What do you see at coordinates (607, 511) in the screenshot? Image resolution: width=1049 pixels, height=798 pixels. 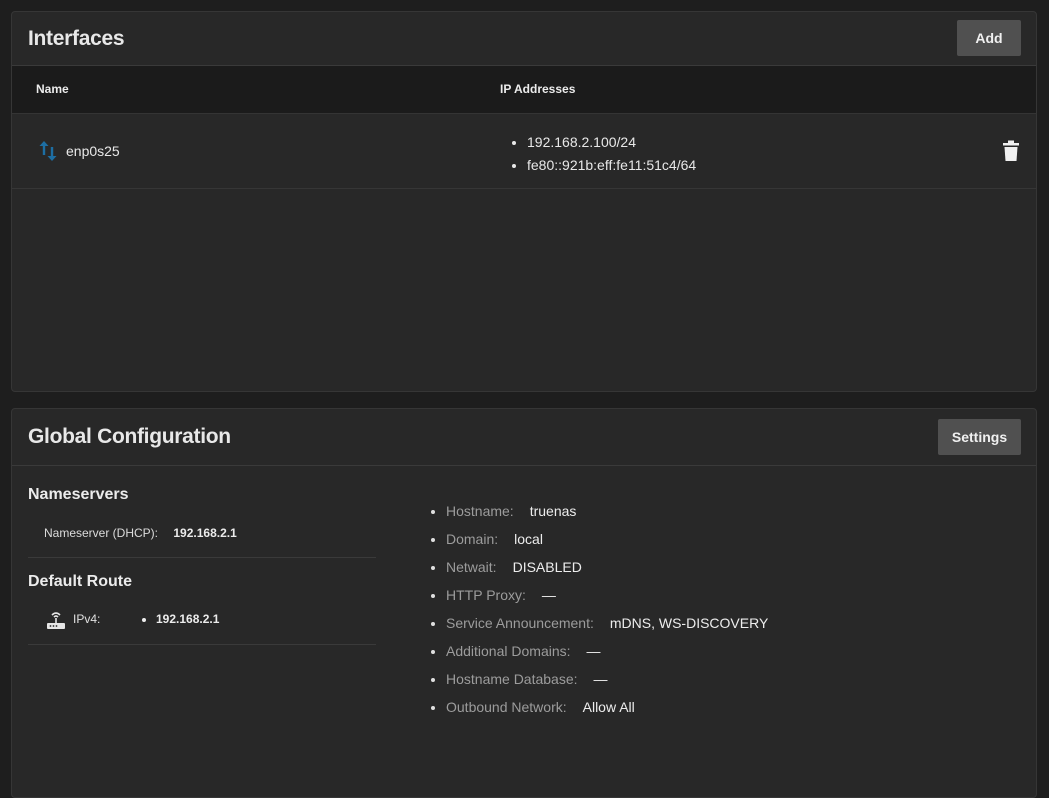 I see `setting-hostname: Hostname: truenas` at bounding box center [607, 511].